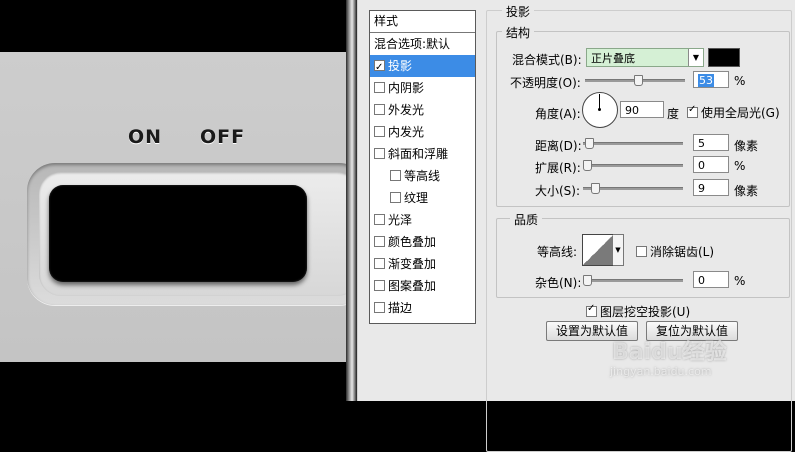 This screenshot has width=795, height=452. I want to click on spread-unit: %, so click(740, 166).